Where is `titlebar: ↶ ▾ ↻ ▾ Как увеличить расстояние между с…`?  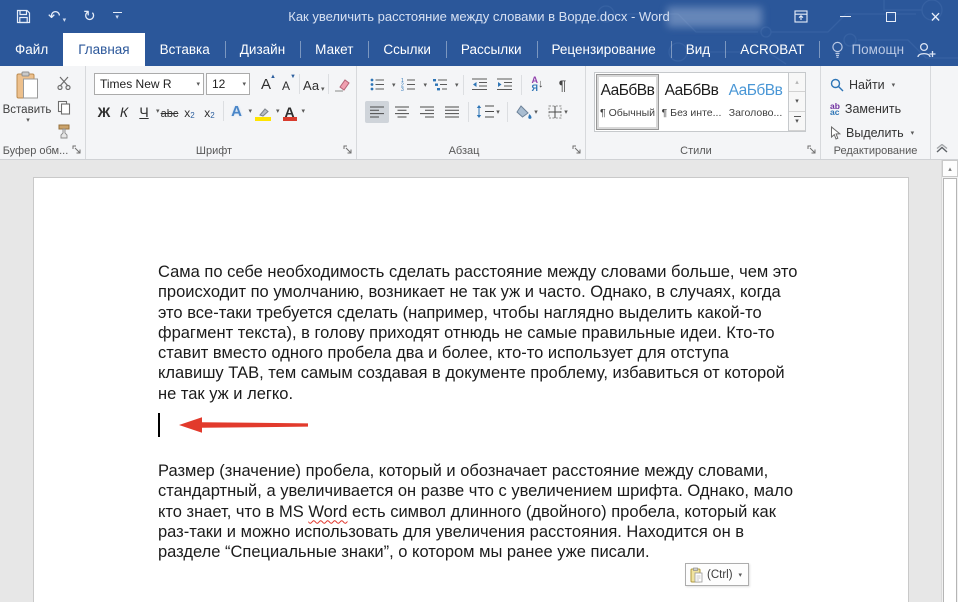 titlebar: ↶ ▾ ↻ ▾ Как увеличить расстояние между с… is located at coordinates (479, 16).